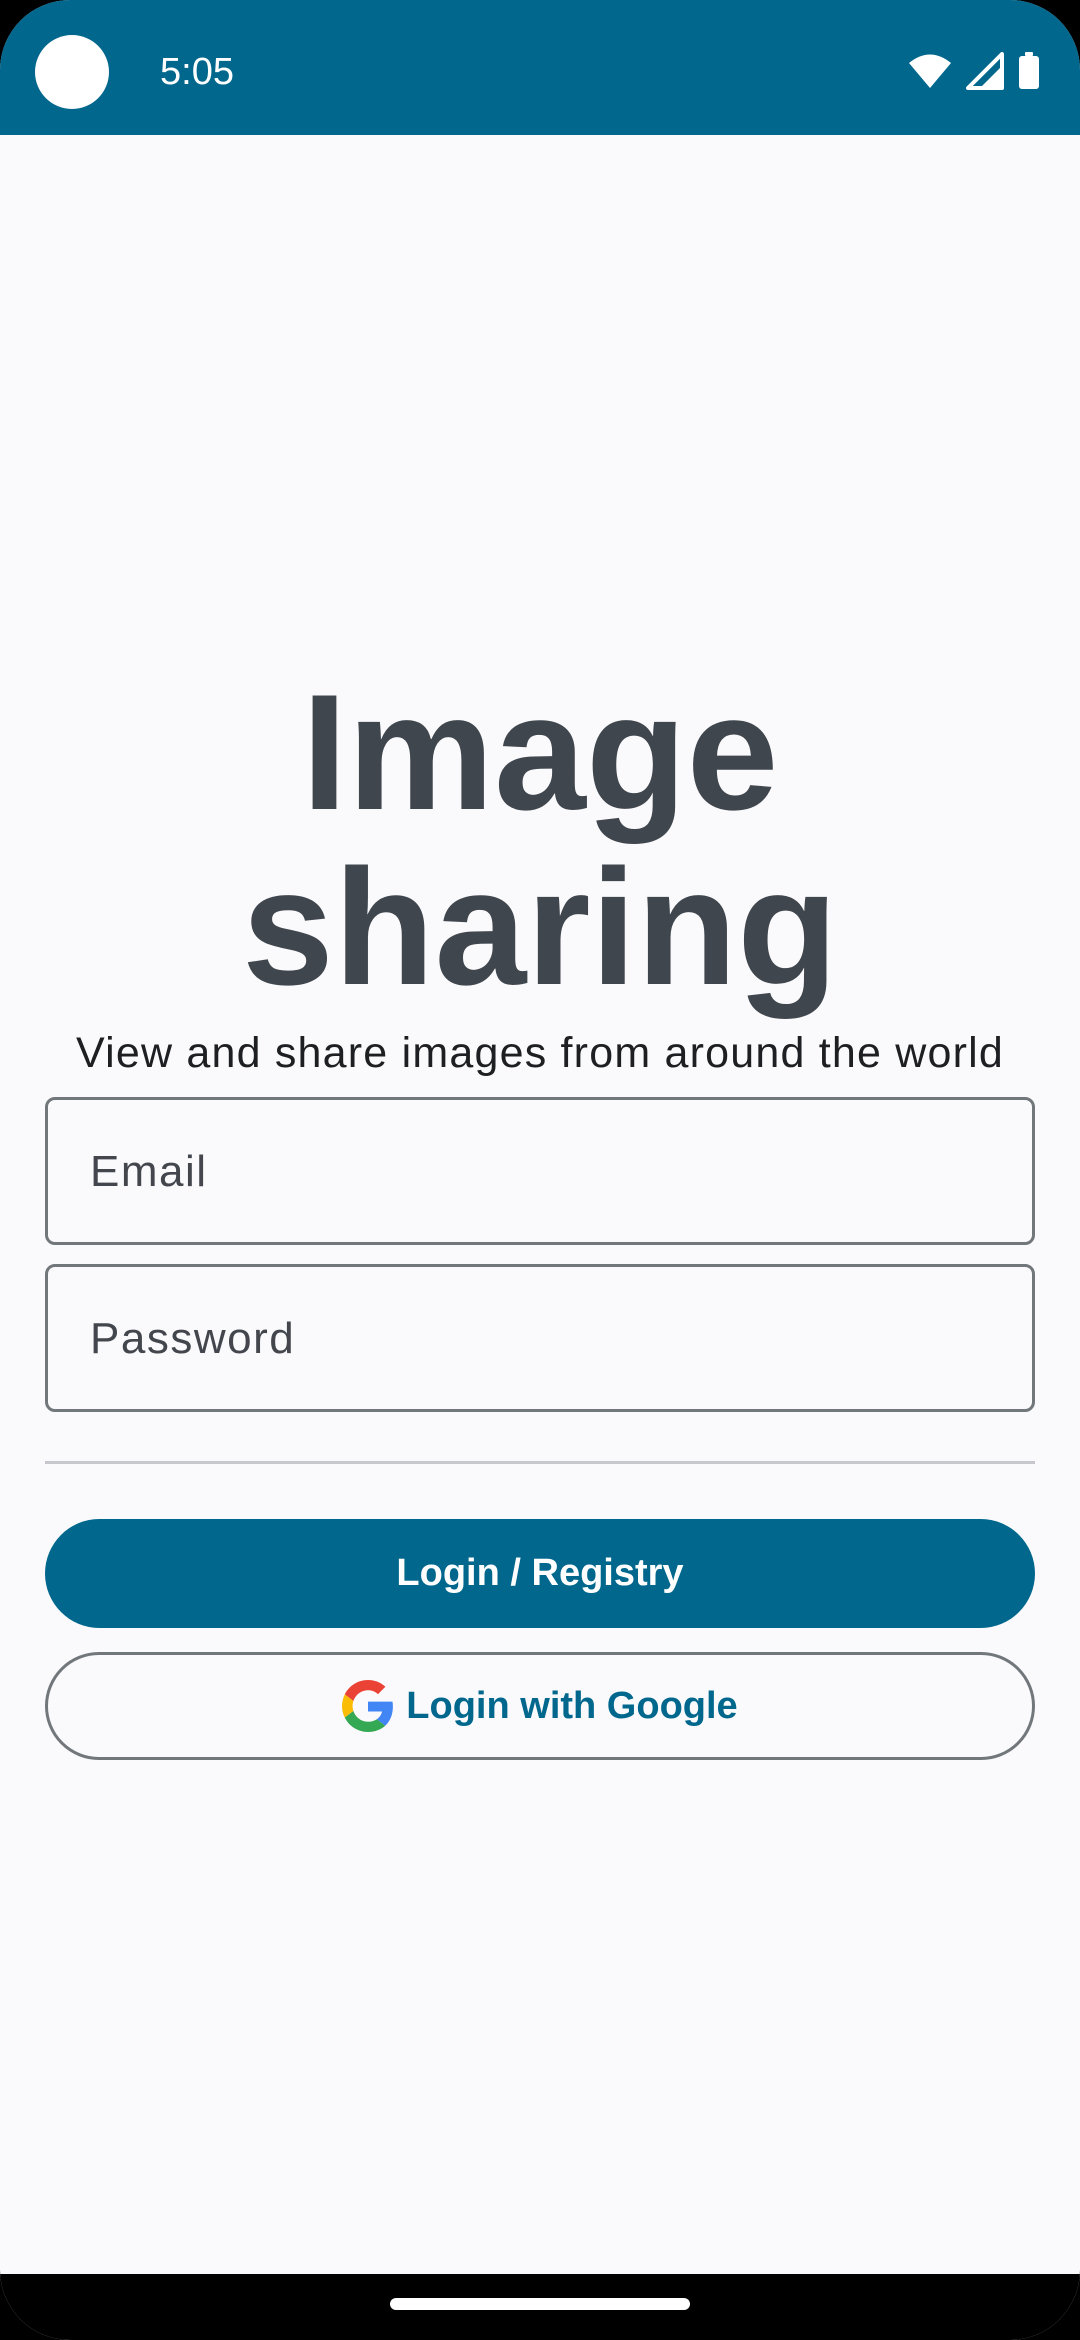  I want to click on home-gesture-handle, so click(540, 2304).